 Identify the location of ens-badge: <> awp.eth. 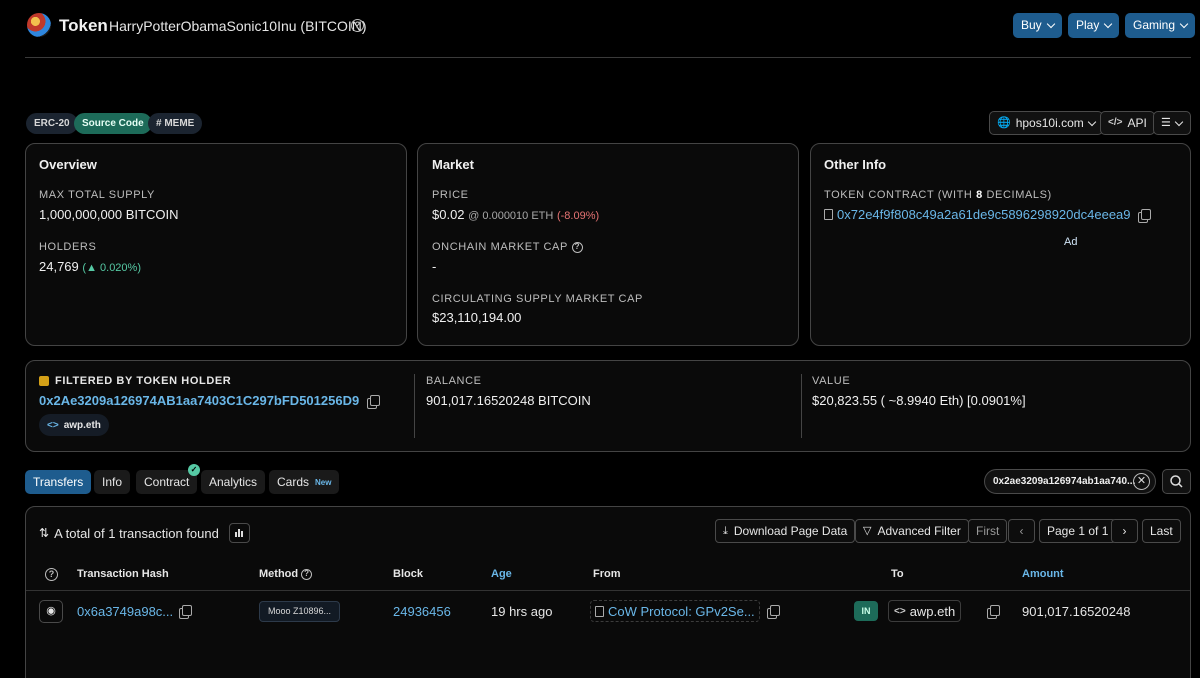
(74, 425).